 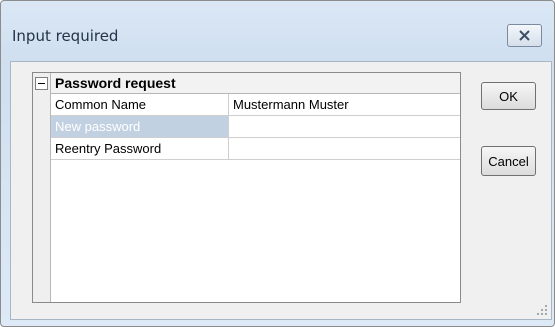 I want to click on new-password-field, so click(x=344, y=126).